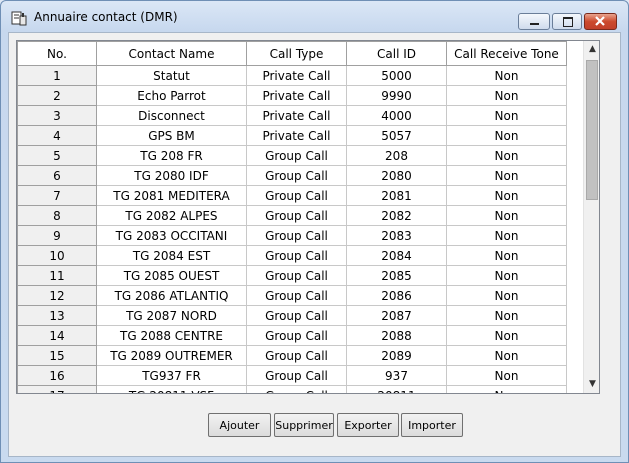 The height and width of the screenshot is (463, 629). I want to click on column-header-contact-name: Contact Name, so click(171, 53).